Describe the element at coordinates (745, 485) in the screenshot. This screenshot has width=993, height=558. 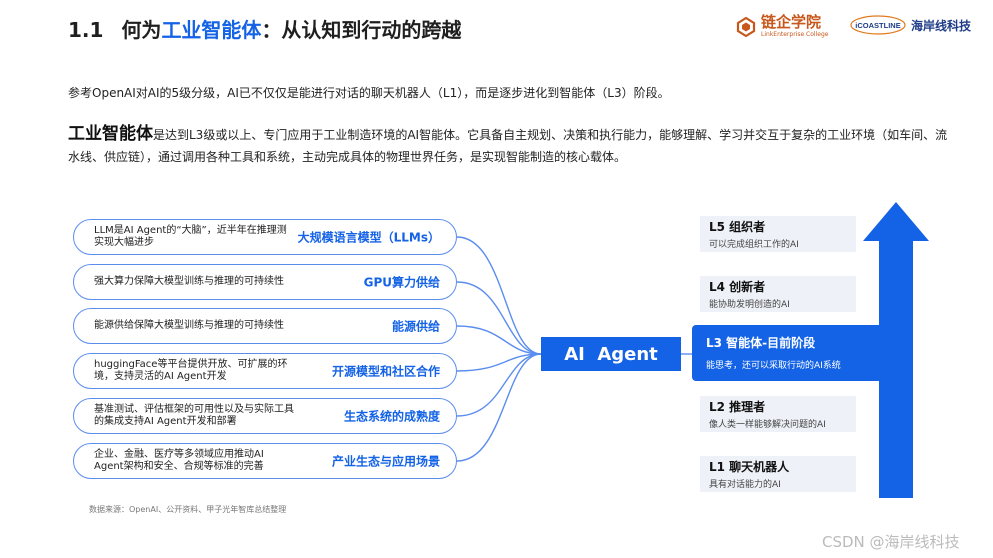
I see `level-desc: 具有对话能力的AI` at that location.